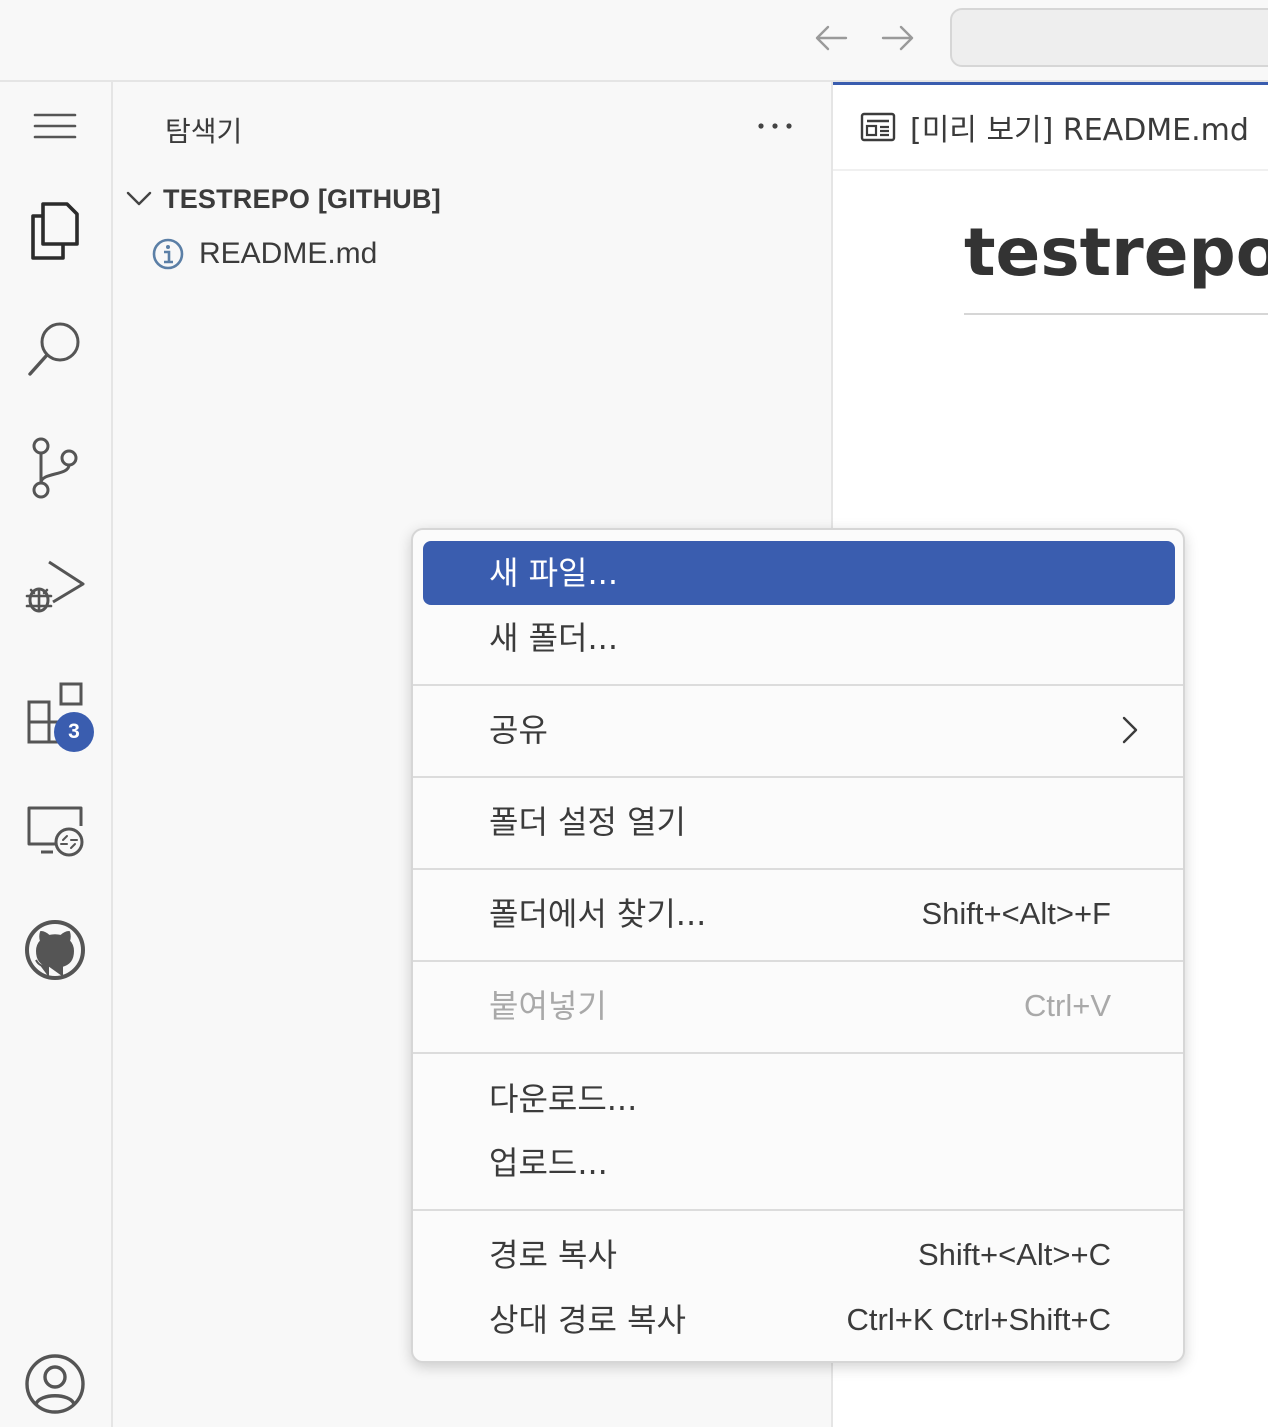 The height and width of the screenshot is (1427, 1268). I want to click on menu-item-label: 경로 복사, so click(553, 1255).